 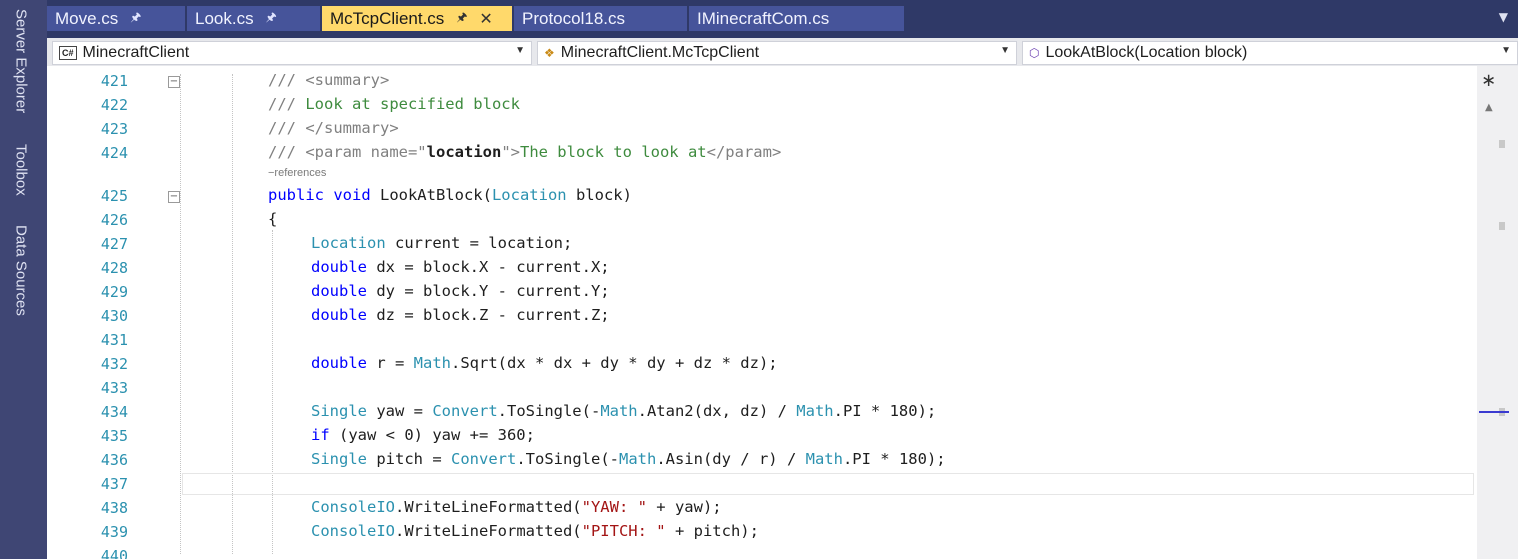 I want to click on tab-protocol18-cs: Protocol18.cs, so click(x=600, y=18).